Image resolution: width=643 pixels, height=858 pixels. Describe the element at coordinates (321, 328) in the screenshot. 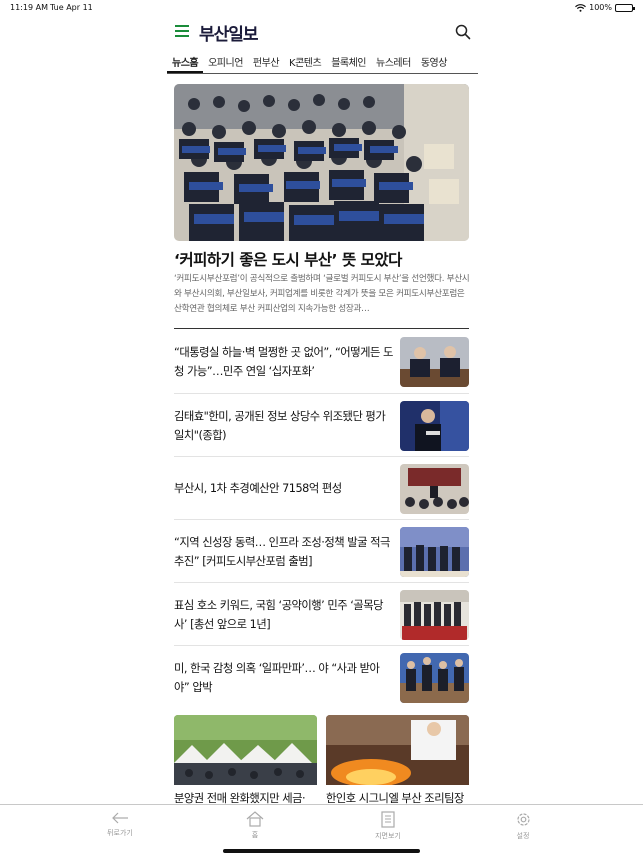

I see `hero-divider` at that location.